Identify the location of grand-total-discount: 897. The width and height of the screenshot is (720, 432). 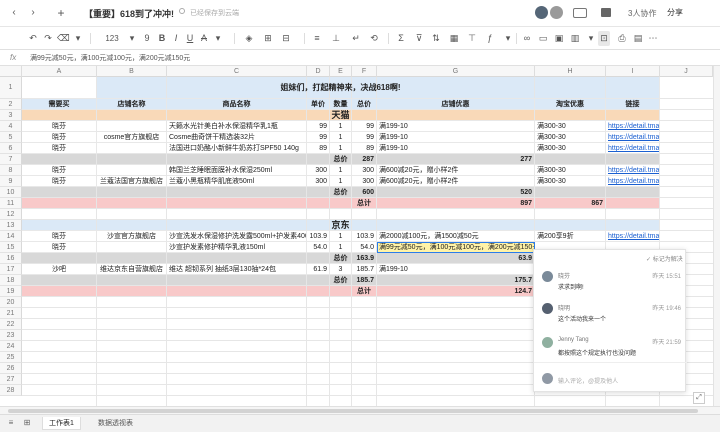
(456, 203).